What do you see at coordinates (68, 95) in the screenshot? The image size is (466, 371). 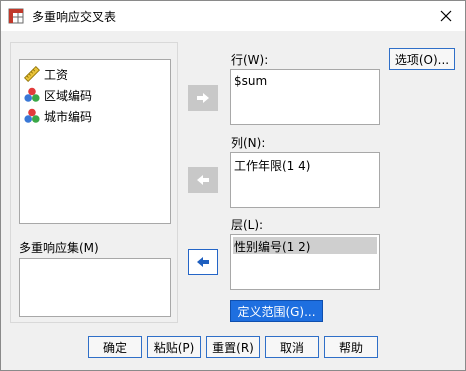 I see `variable-label: 区域编码` at bounding box center [68, 95].